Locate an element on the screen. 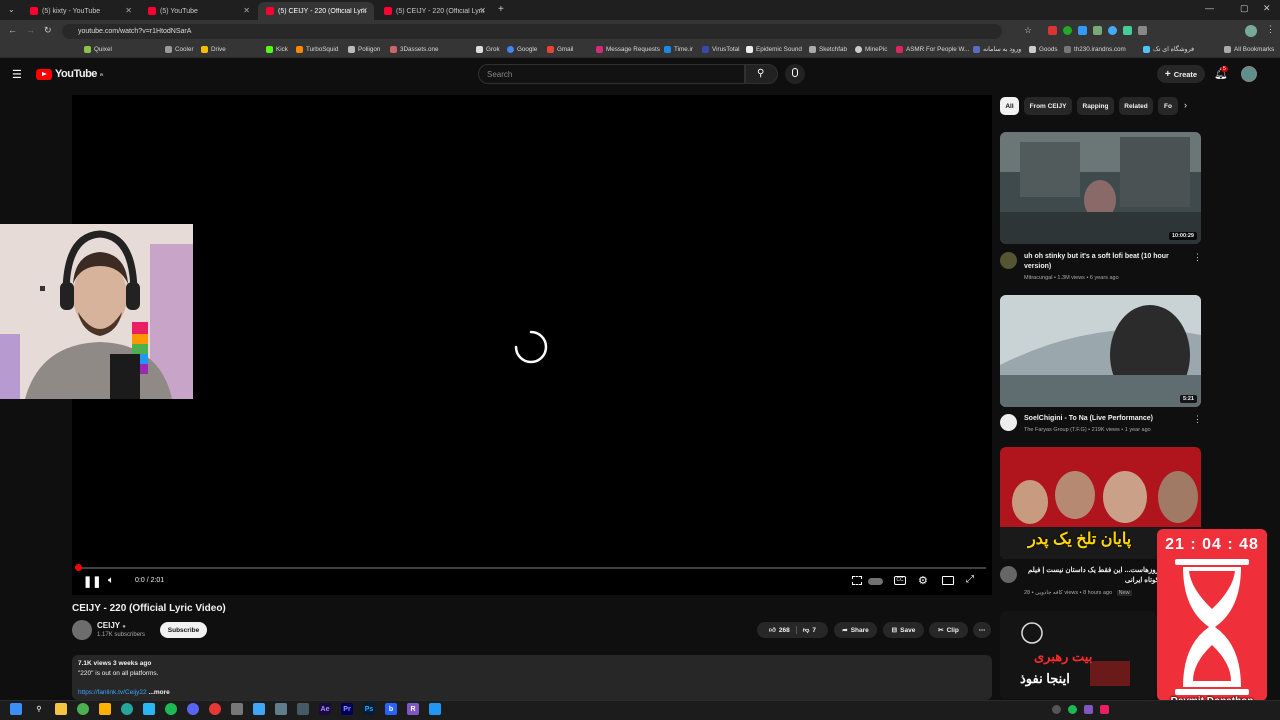 The width and height of the screenshot is (1280, 720). volume-icon: 🔈︎ is located at coordinates (111, 580).